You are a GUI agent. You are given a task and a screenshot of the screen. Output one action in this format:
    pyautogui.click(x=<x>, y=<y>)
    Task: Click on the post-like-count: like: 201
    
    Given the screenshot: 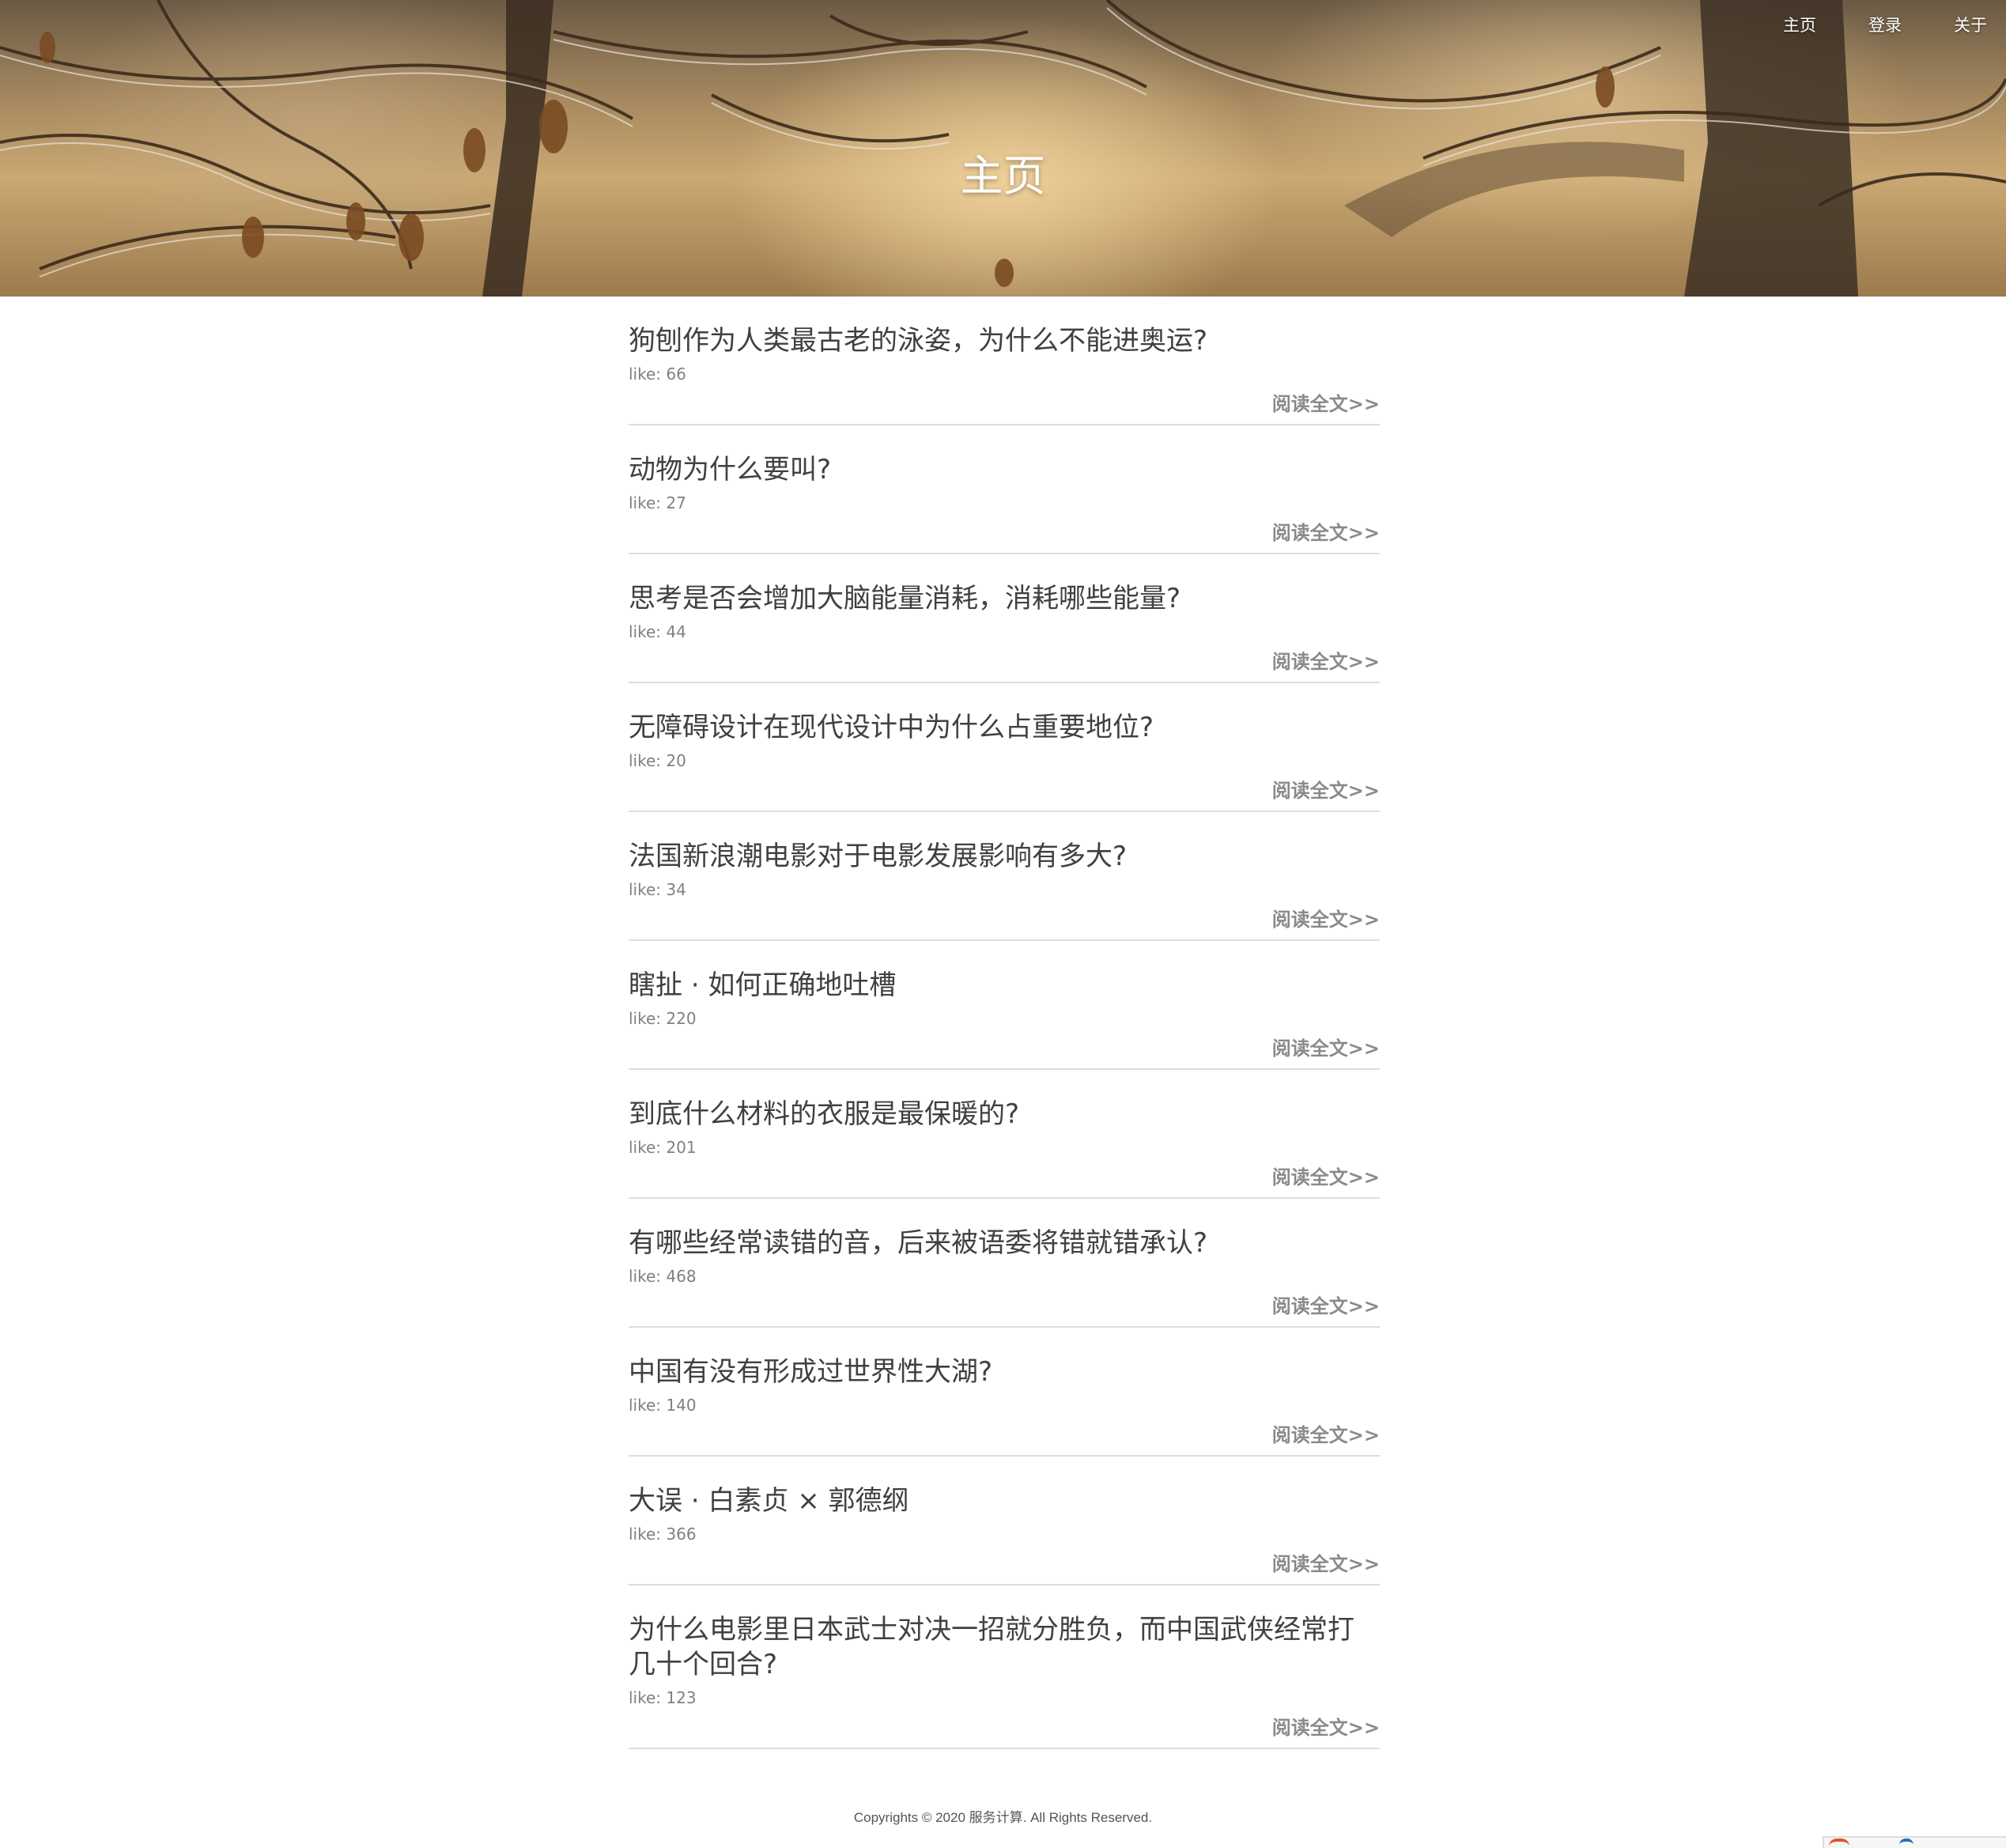 What is the action you would take?
    pyautogui.click(x=663, y=1147)
    